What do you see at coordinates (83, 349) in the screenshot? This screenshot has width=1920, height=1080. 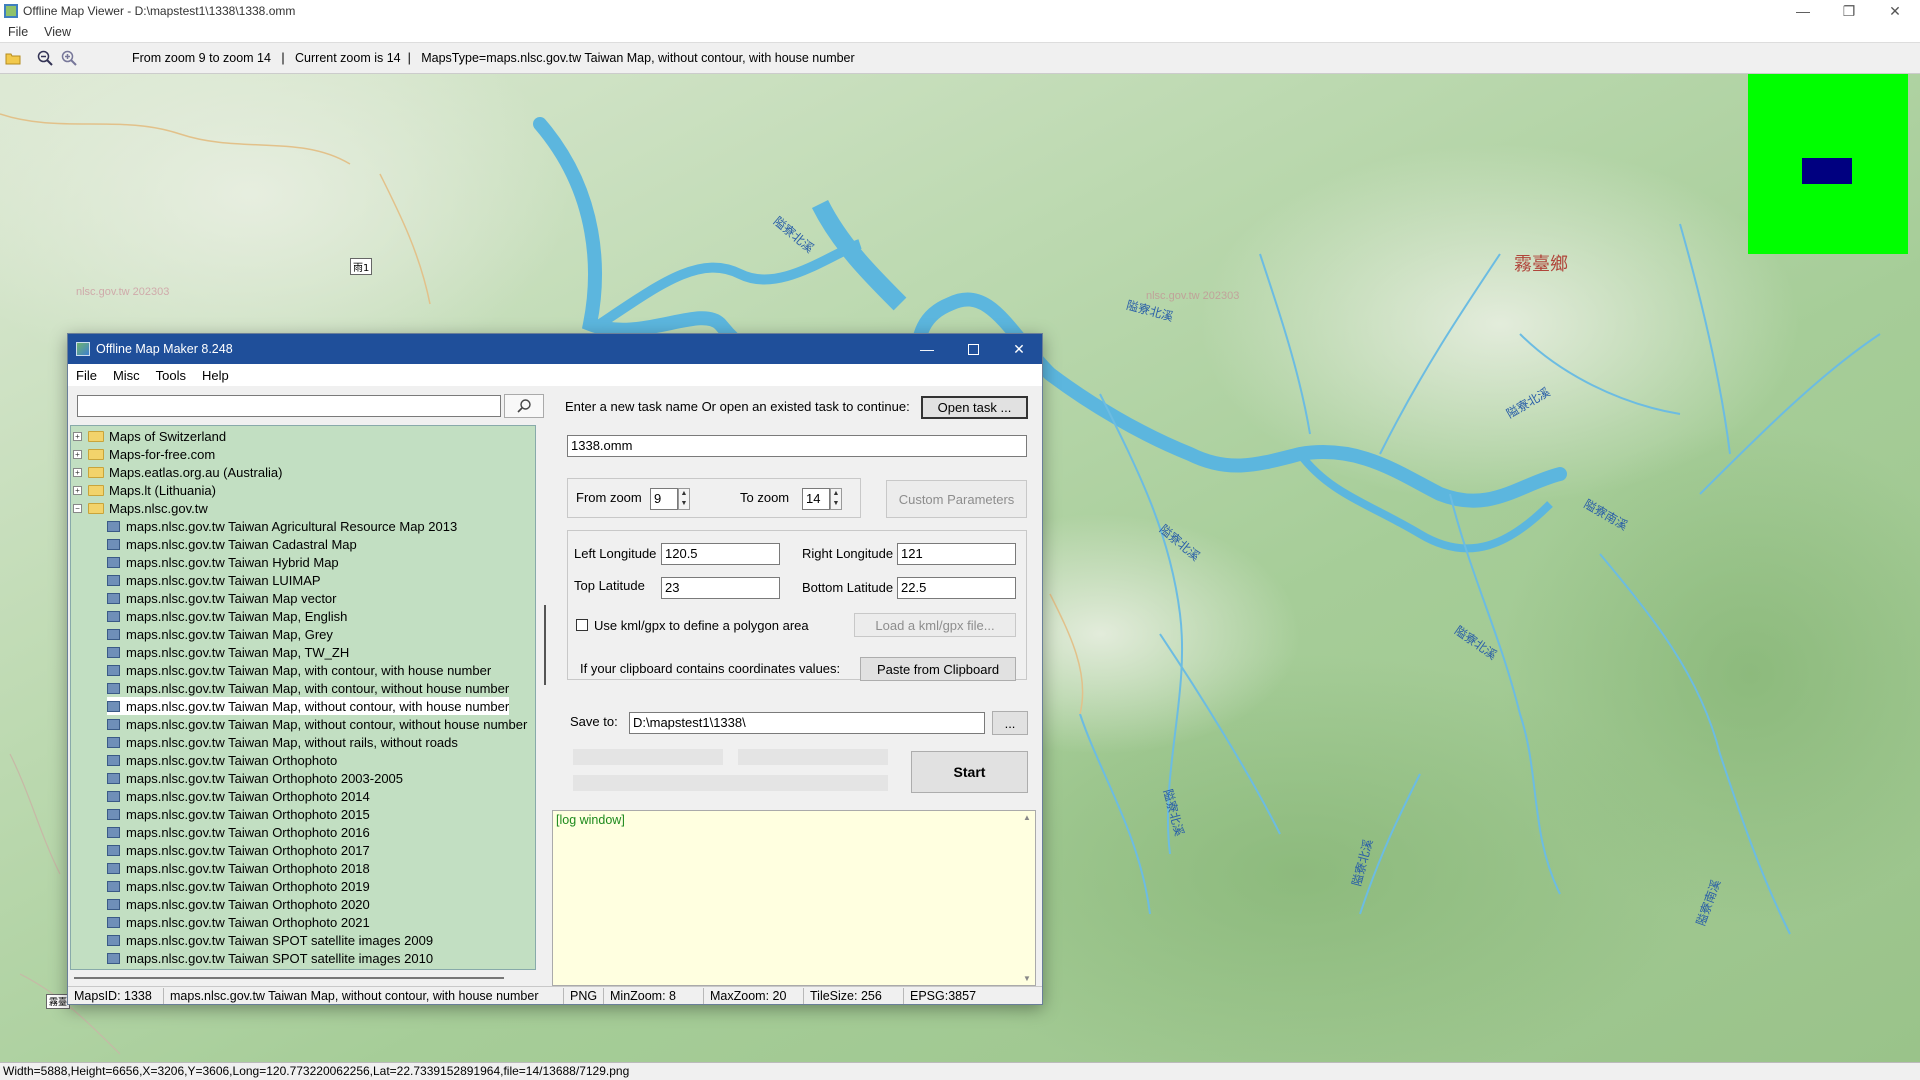 I see `dialog-app-icon` at bounding box center [83, 349].